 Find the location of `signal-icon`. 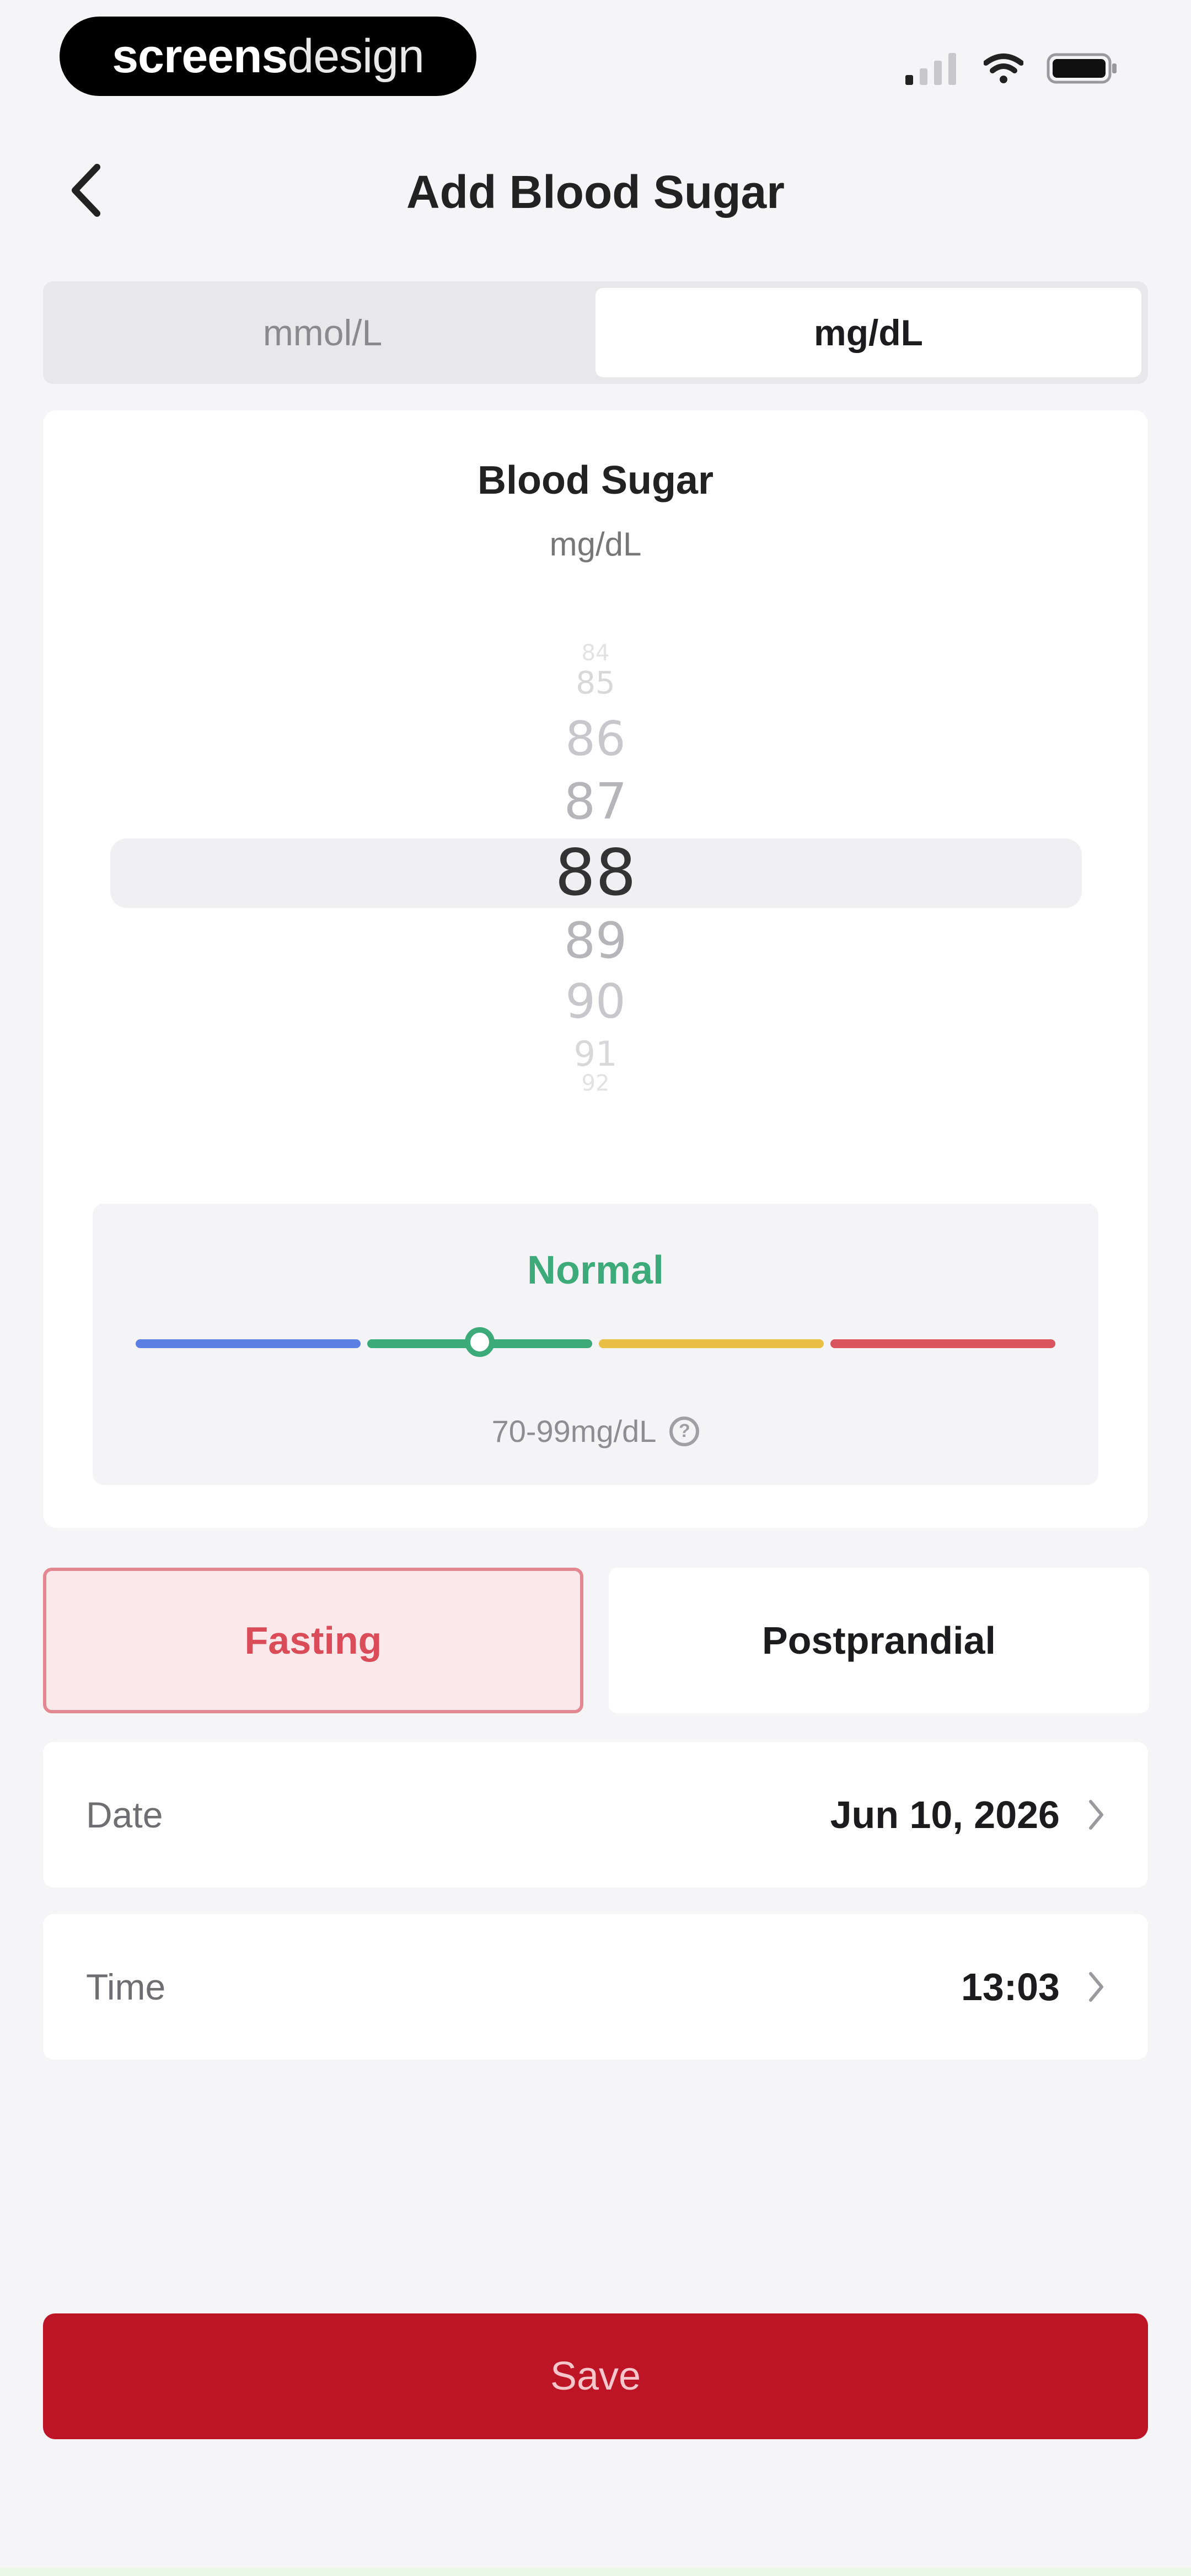

signal-icon is located at coordinates (931, 69).